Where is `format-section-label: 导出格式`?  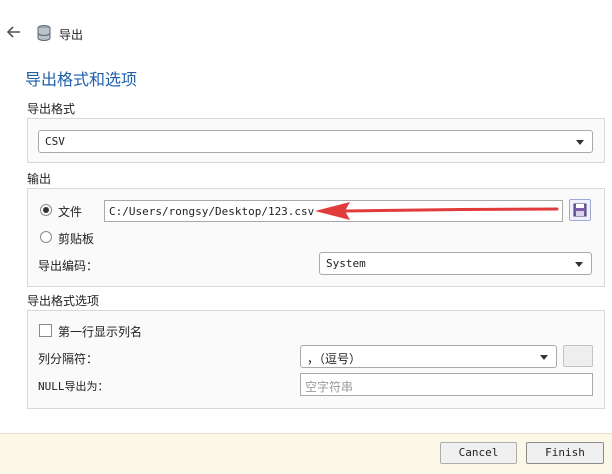 format-section-label: 导出格式 is located at coordinates (51, 109).